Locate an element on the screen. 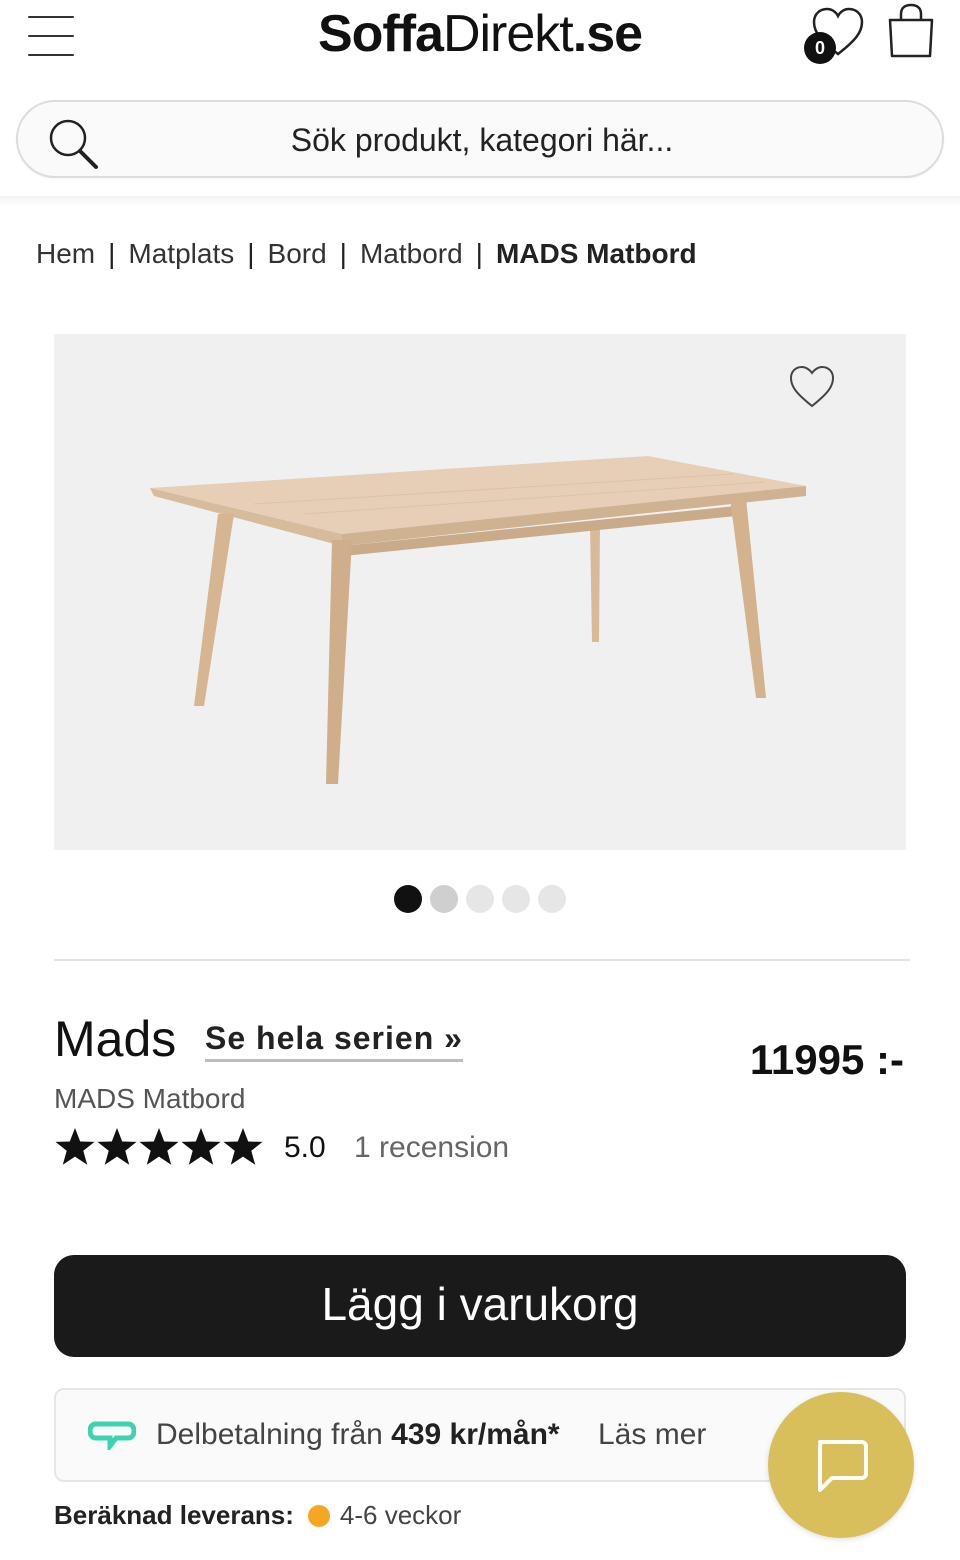 The height and width of the screenshot is (1560, 960). add-to-wishlist-button is located at coordinates (812, 387).